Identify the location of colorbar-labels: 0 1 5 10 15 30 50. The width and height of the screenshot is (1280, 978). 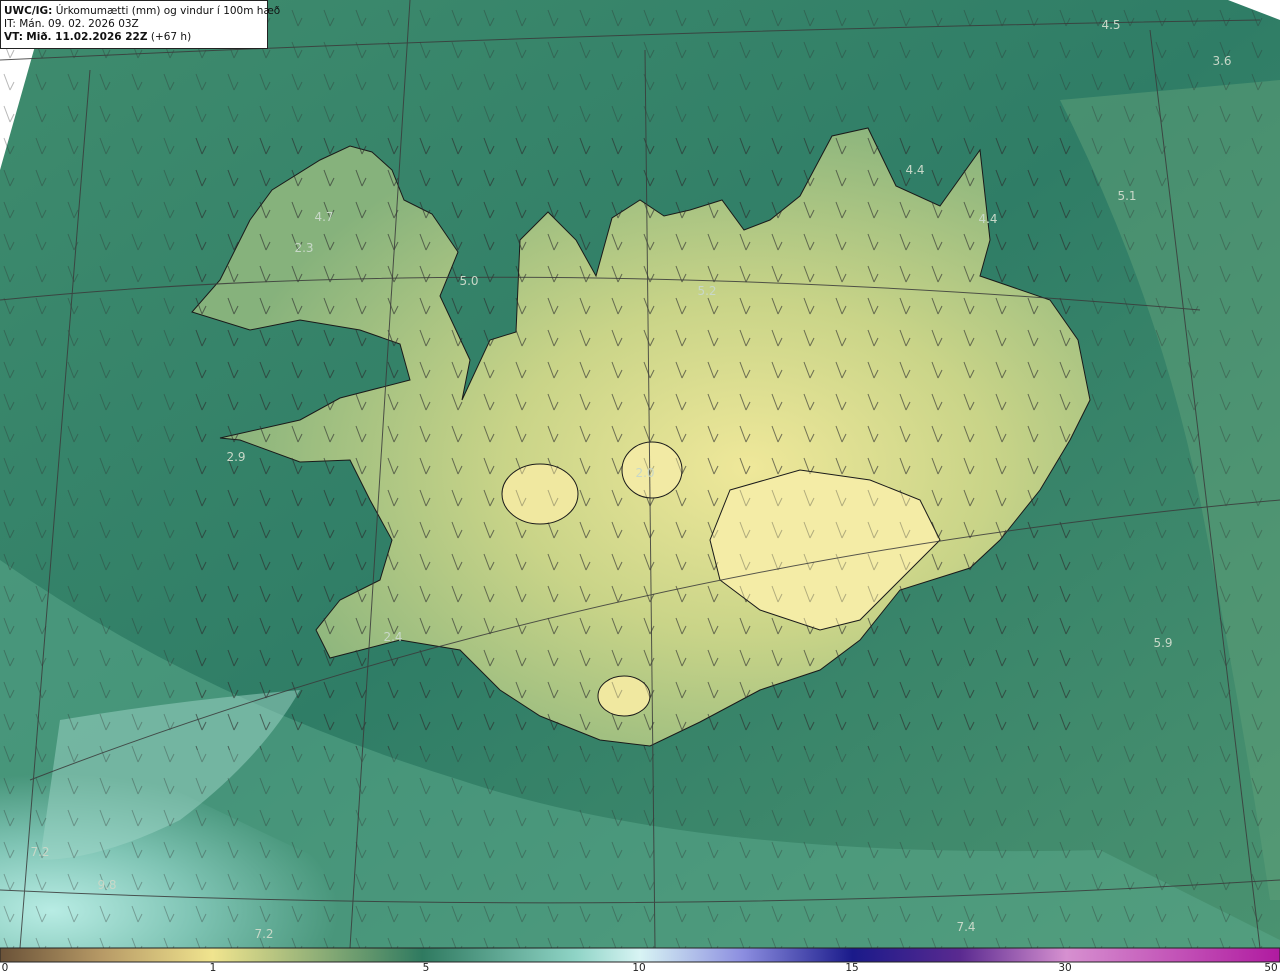
(640, 970).